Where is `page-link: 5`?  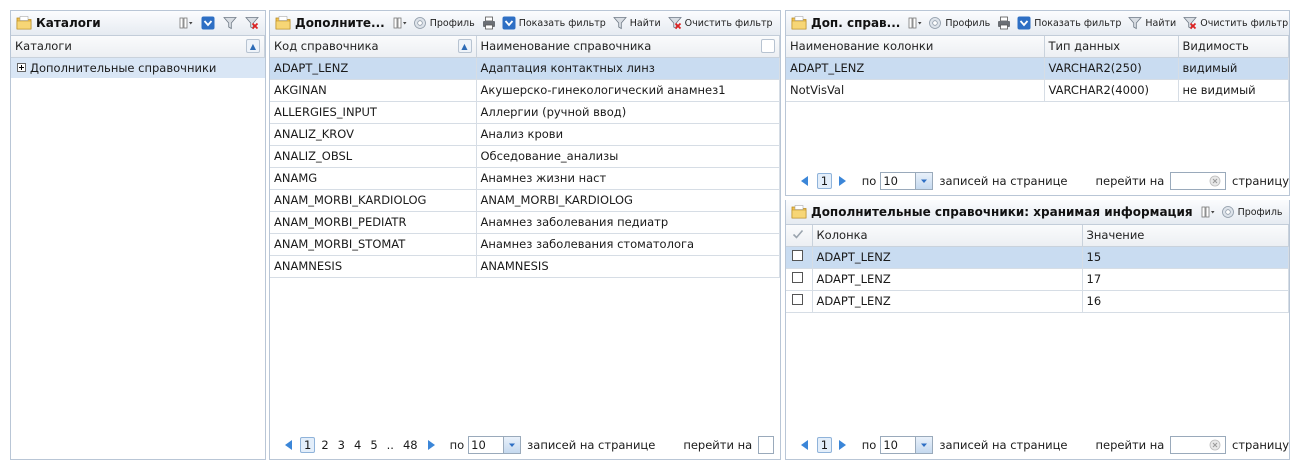 page-link: 5 is located at coordinates (373, 445).